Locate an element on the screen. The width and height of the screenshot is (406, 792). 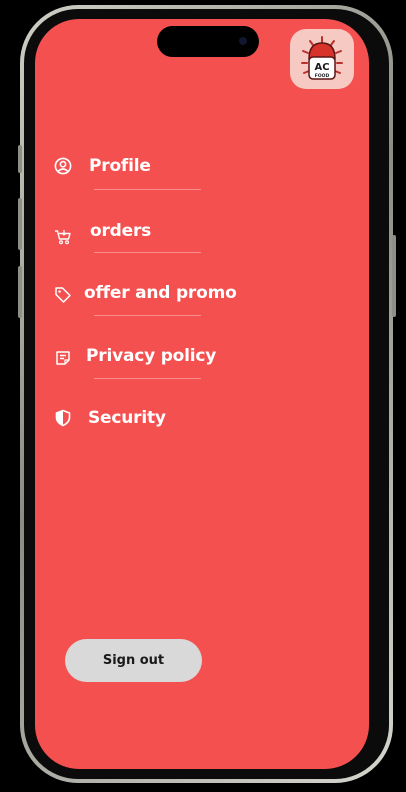
sign-out-button: Sign out is located at coordinates (133, 660).